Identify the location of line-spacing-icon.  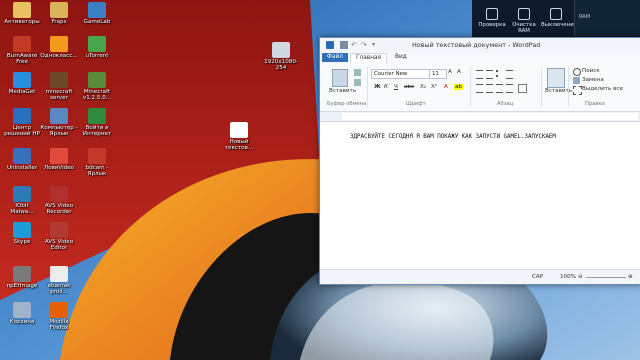
(509, 74).